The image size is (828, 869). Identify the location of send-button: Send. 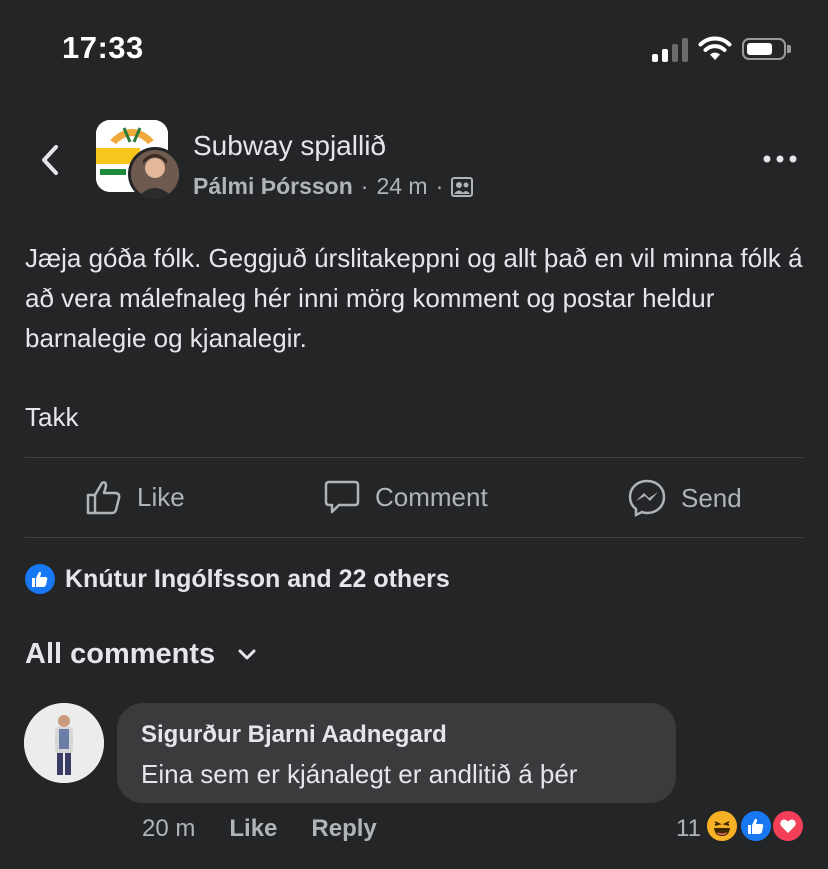
(684, 498).